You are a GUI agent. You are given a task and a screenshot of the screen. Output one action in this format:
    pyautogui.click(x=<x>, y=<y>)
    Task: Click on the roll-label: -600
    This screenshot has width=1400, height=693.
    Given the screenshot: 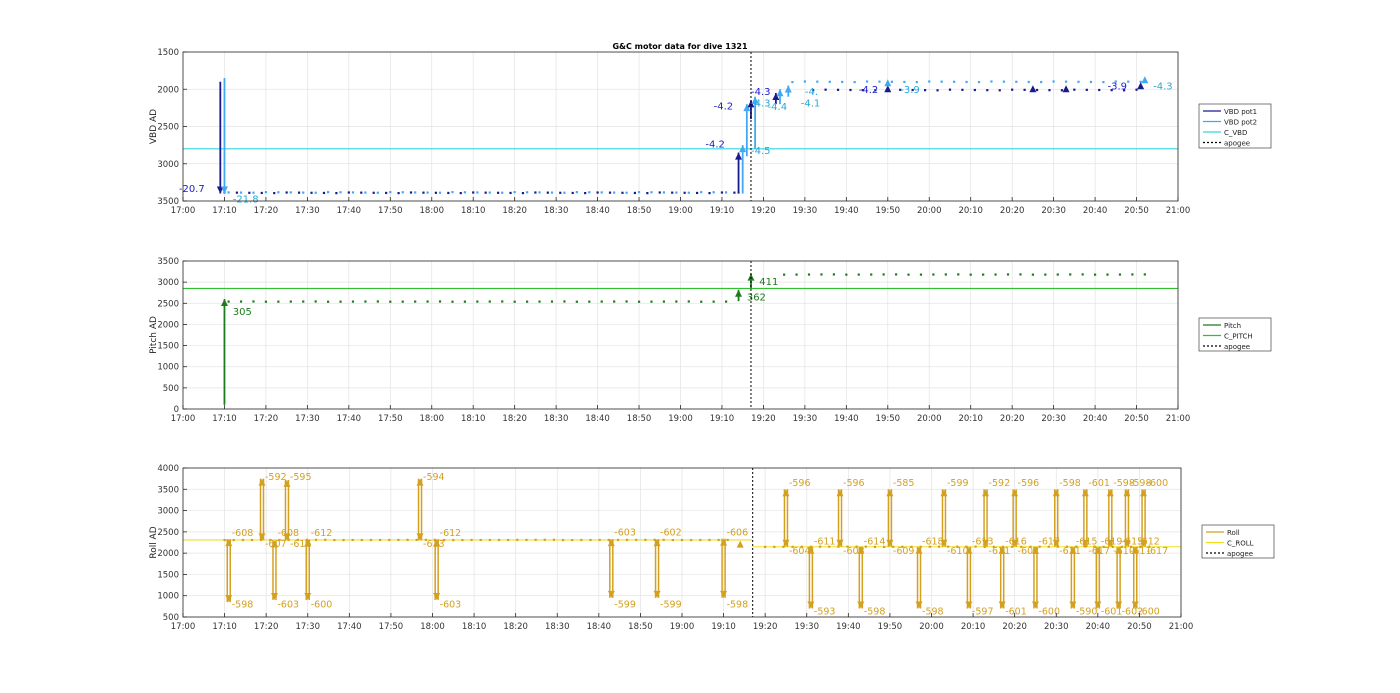 What is the action you would take?
    pyautogui.click(x=1049, y=611)
    